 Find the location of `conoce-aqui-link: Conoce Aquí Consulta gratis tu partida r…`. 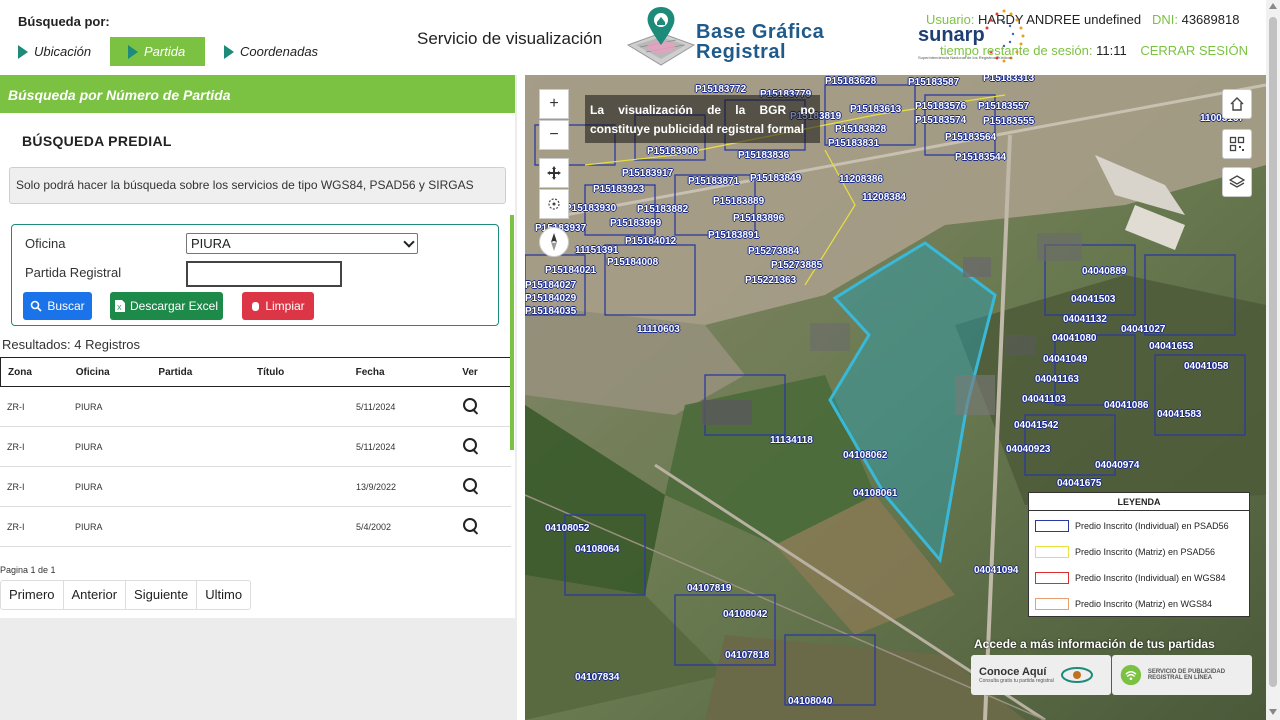

conoce-aqui-link: Conoce Aquí Consulta gratis tu partida r… is located at coordinates (1041, 675).